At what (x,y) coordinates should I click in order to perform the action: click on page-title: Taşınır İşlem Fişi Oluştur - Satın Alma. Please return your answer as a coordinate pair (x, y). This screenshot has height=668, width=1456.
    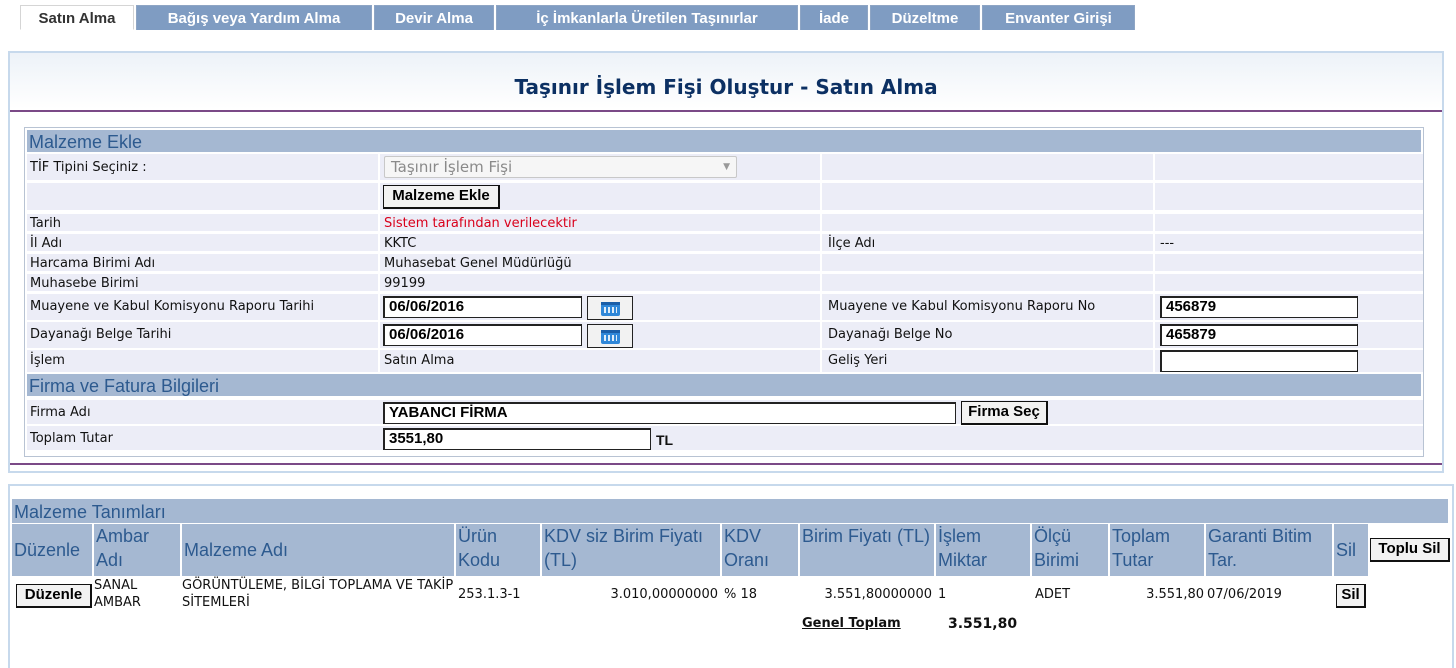
    Looking at the image, I should click on (726, 87).